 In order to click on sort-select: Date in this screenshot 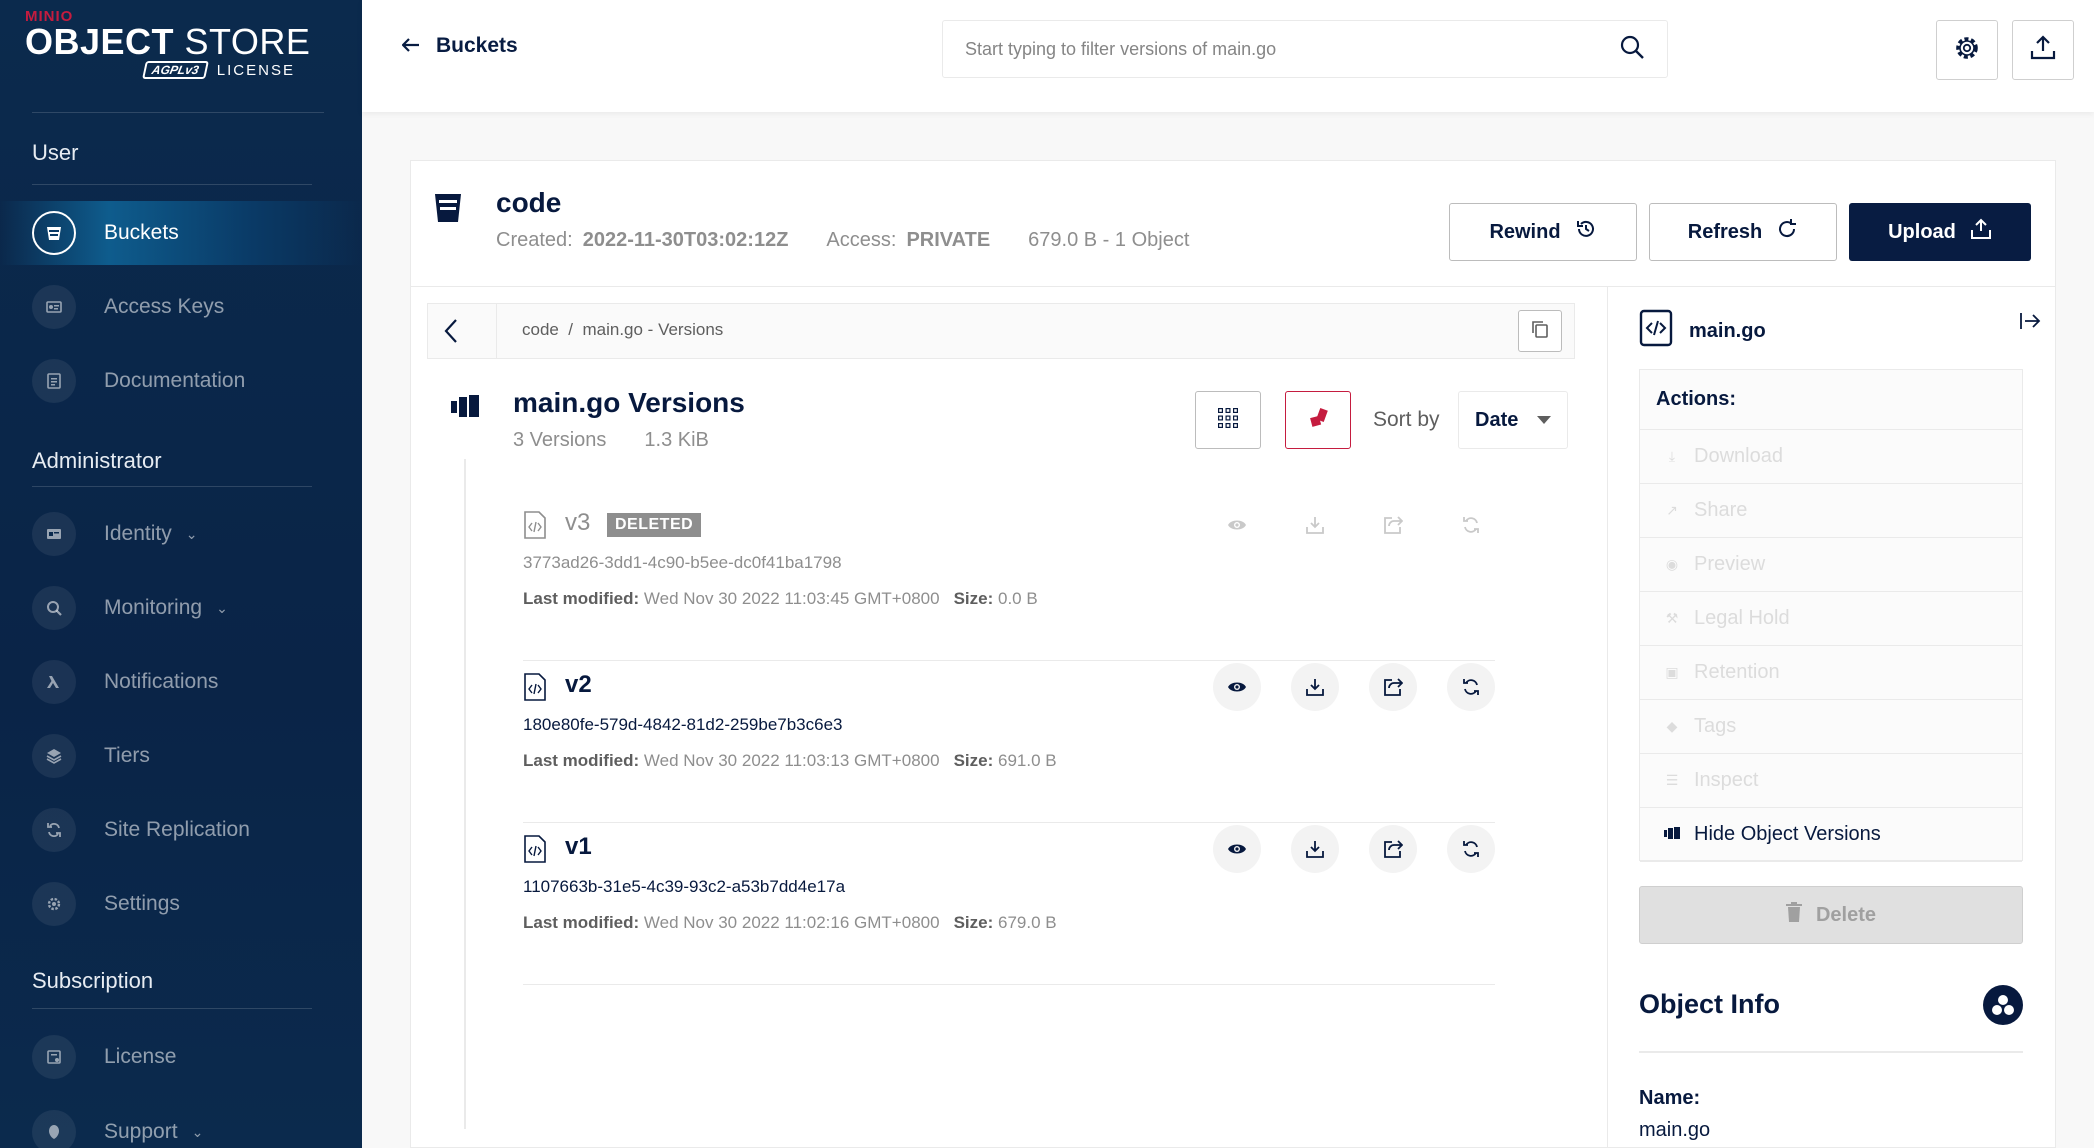, I will do `click(1513, 420)`.